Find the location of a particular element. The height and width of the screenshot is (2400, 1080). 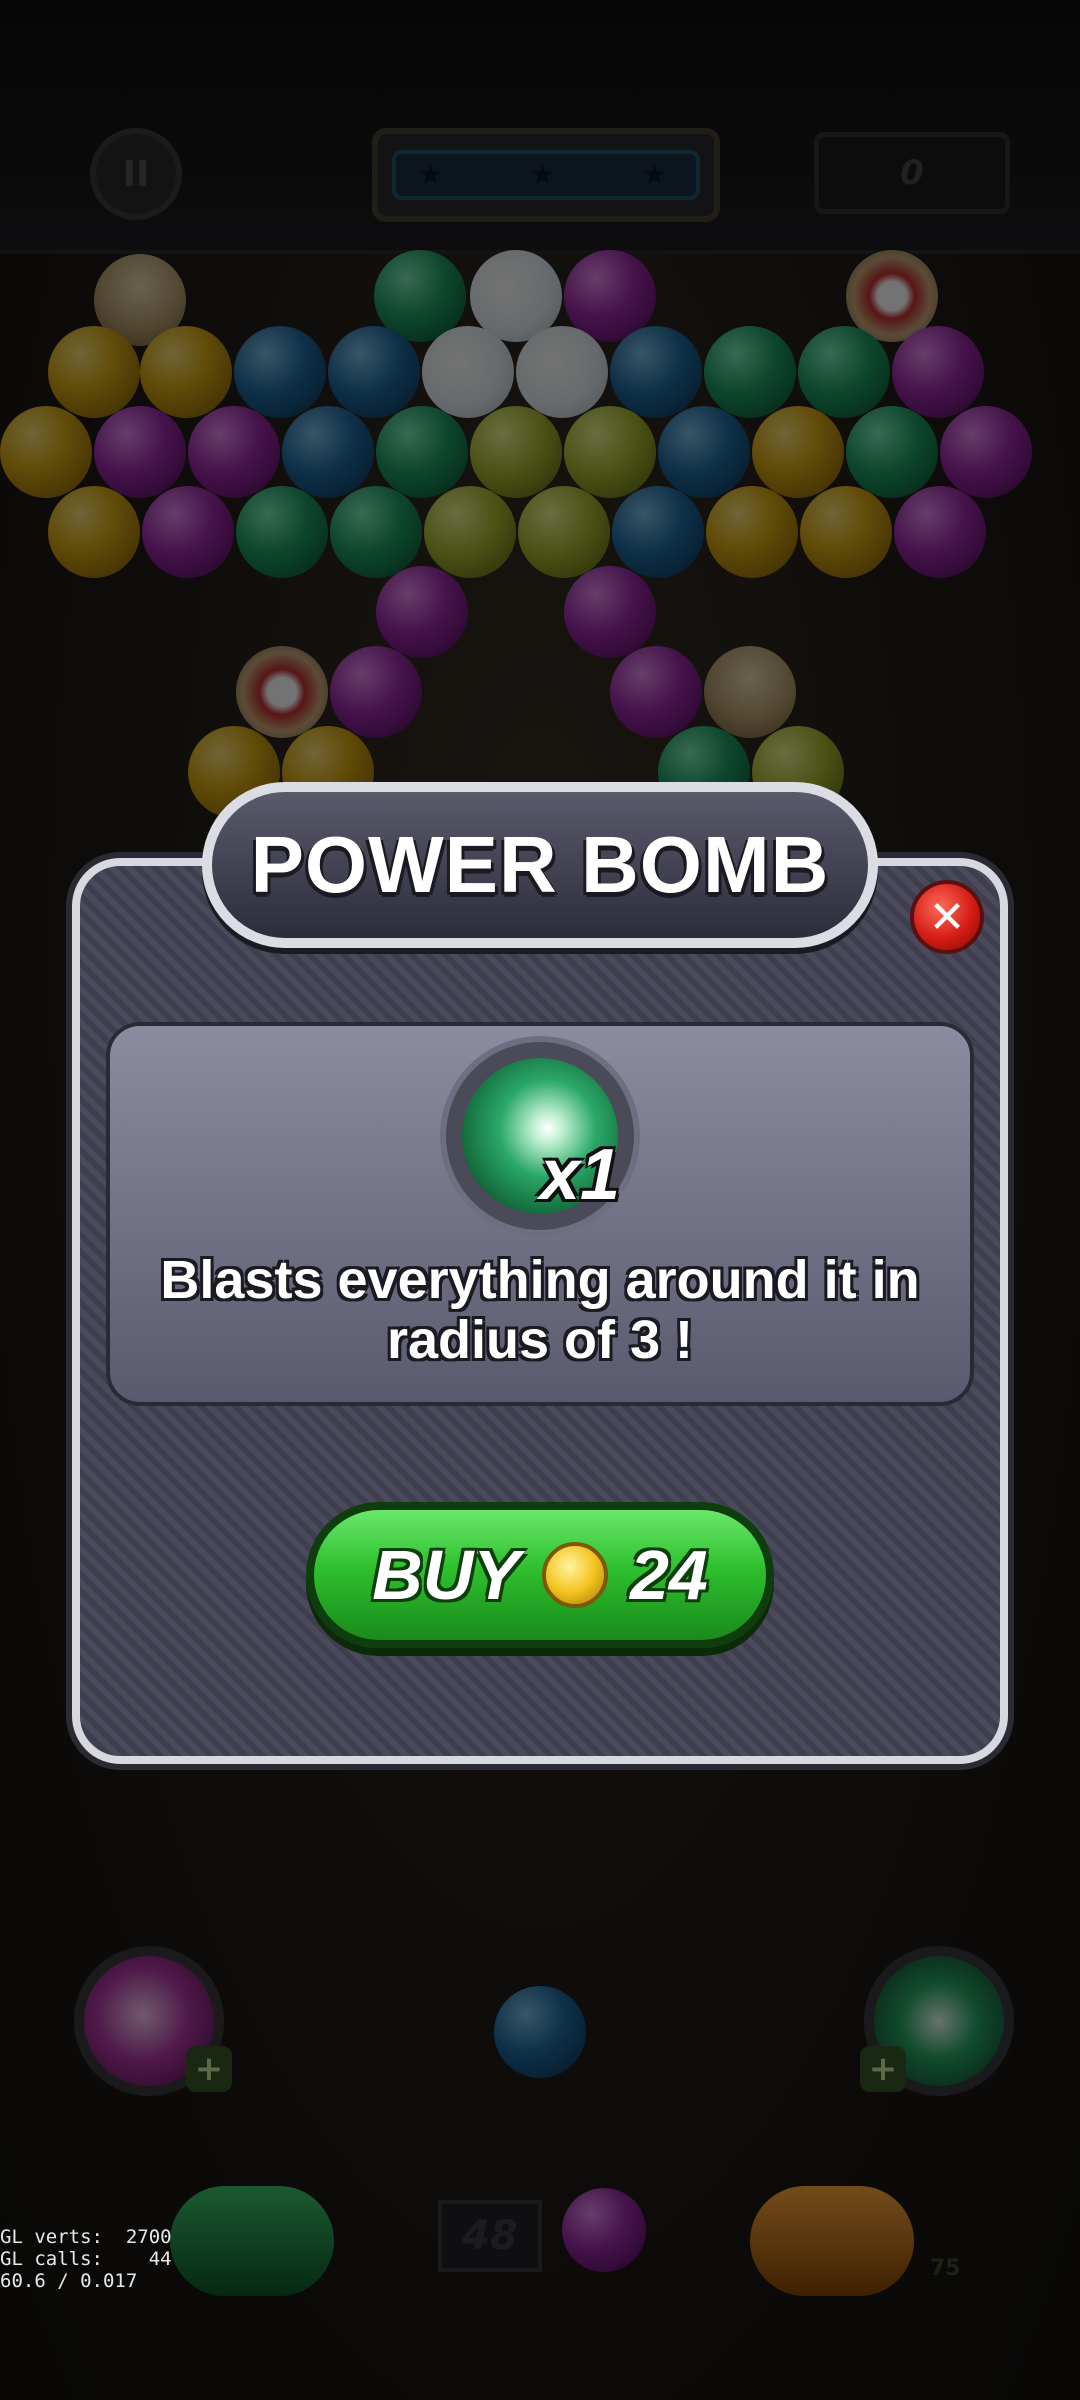

debug-line: 60.6 / 0.017 is located at coordinates (69, 2281).